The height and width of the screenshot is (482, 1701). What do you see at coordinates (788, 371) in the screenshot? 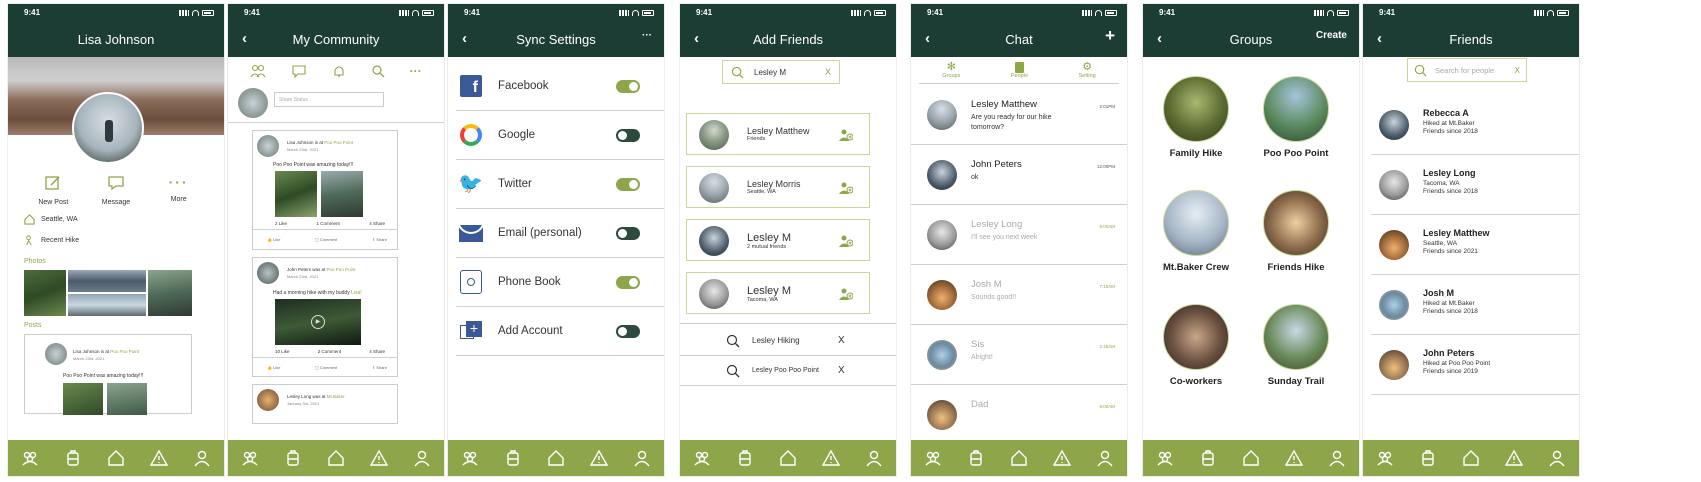
I see `recent-search-row: Lesley Poo Poo Point X` at bounding box center [788, 371].